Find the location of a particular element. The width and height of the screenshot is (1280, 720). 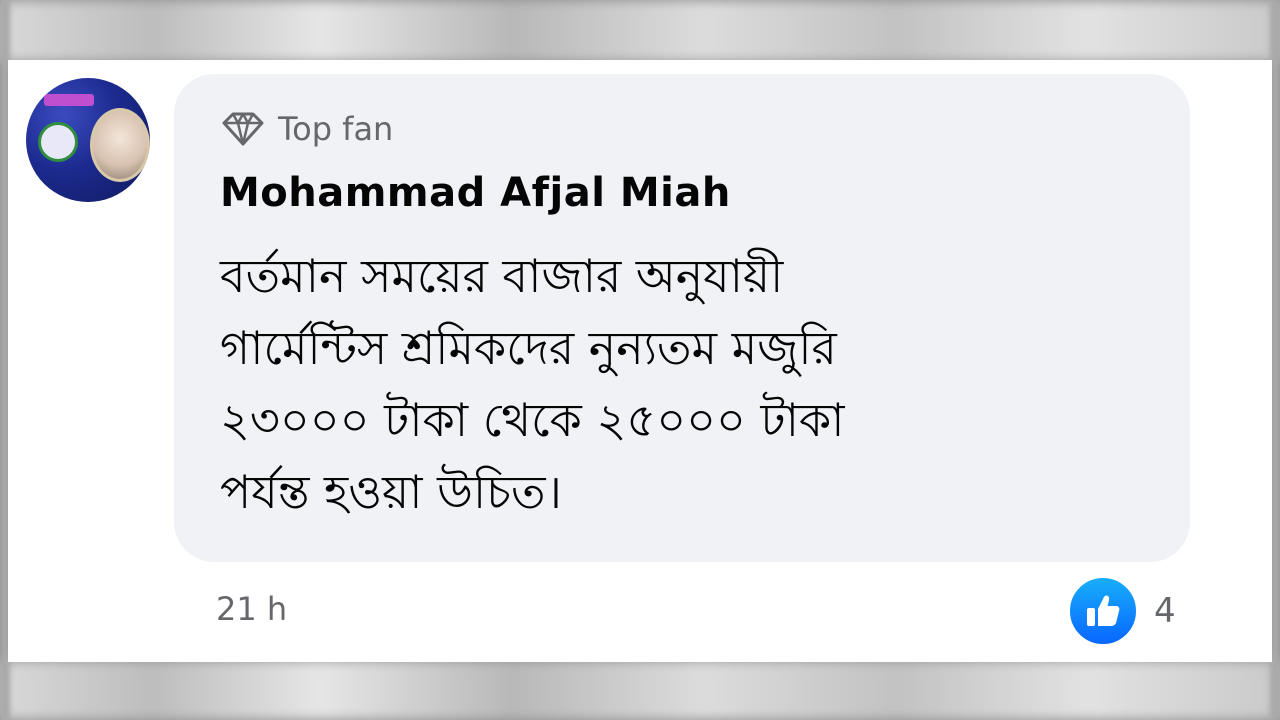

blurred-background-top is located at coordinates (640, 31).